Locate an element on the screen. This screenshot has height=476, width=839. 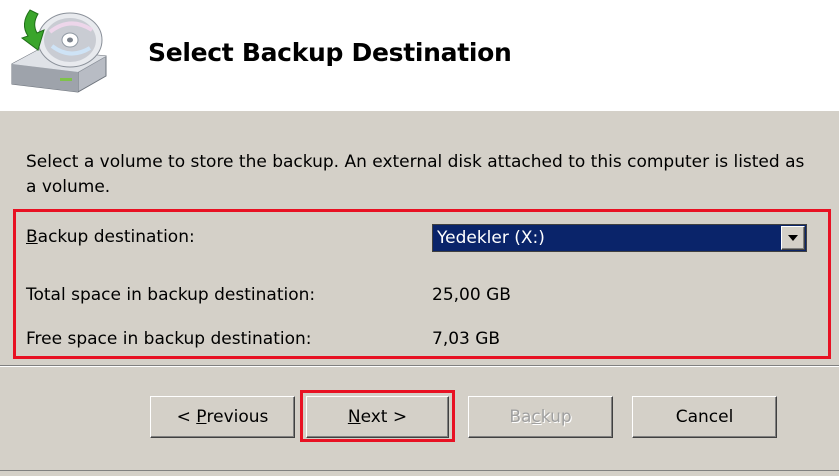
backup-destination-mnemonic: B is located at coordinates (32, 237).